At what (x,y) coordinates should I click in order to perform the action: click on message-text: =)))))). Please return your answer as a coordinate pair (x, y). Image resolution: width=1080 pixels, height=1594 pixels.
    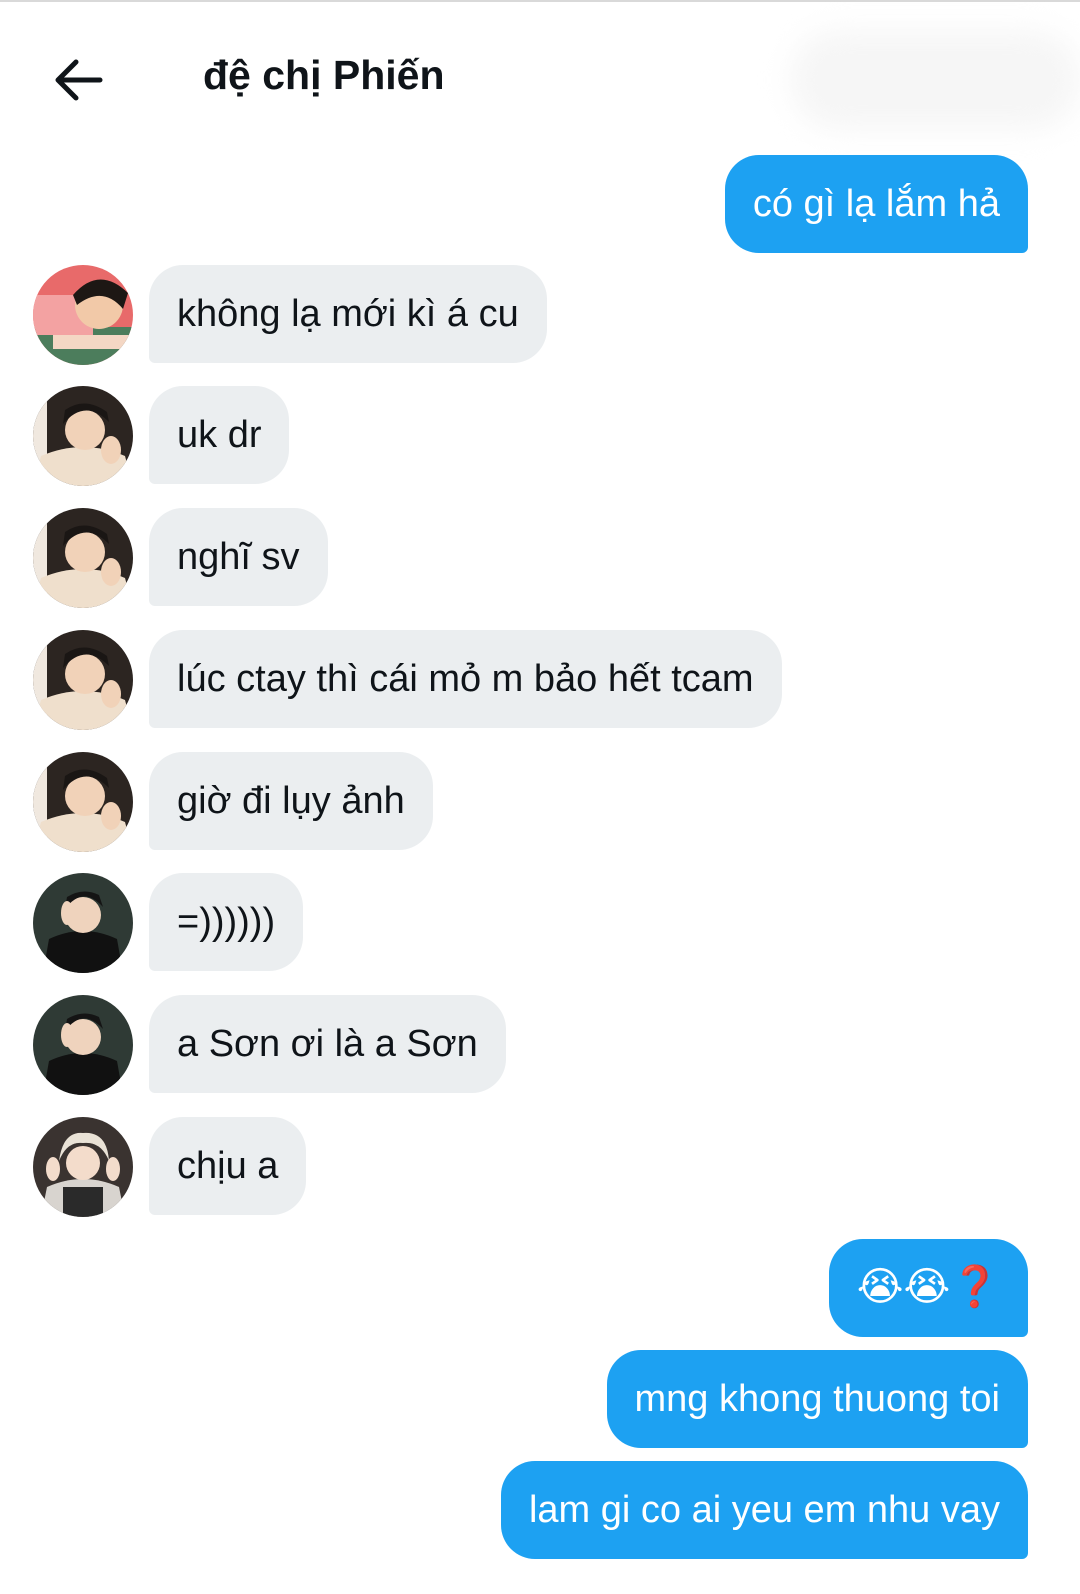
    Looking at the image, I should click on (226, 922).